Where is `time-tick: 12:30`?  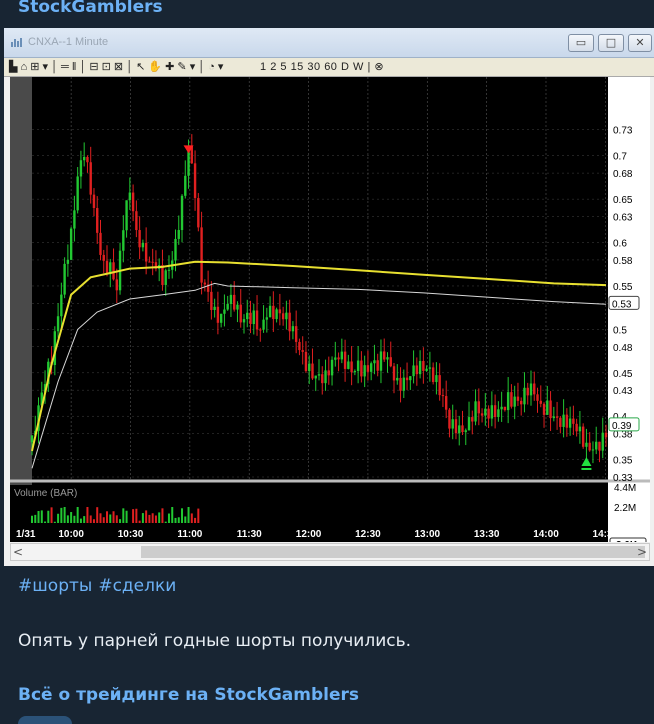
time-tick: 12:30 is located at coordinates (368, 534).